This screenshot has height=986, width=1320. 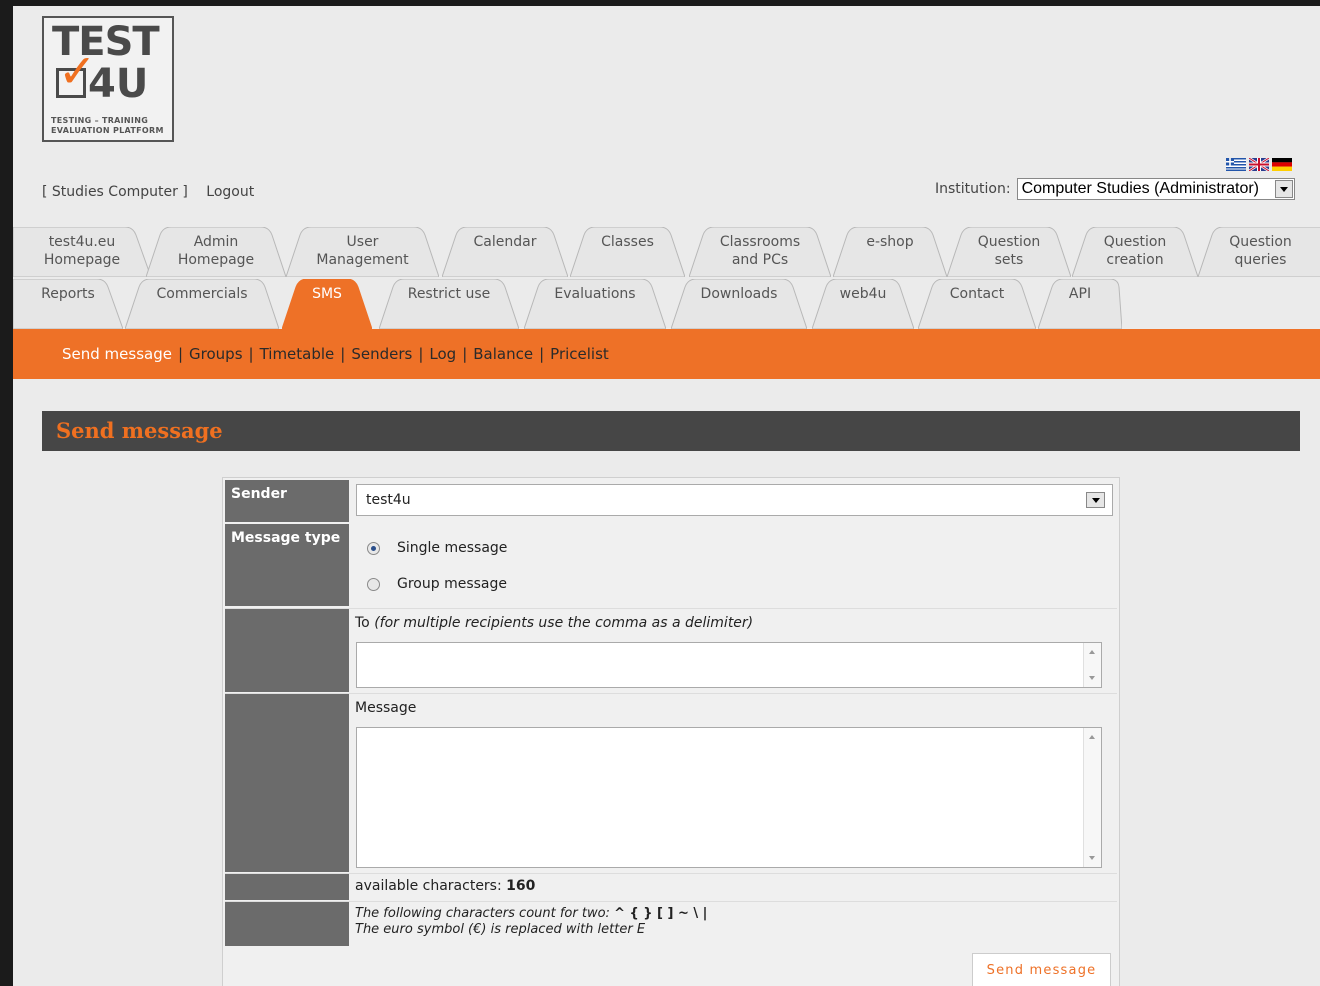 I want to click on subnav-balance: Balance, so click(x=503, y=354).